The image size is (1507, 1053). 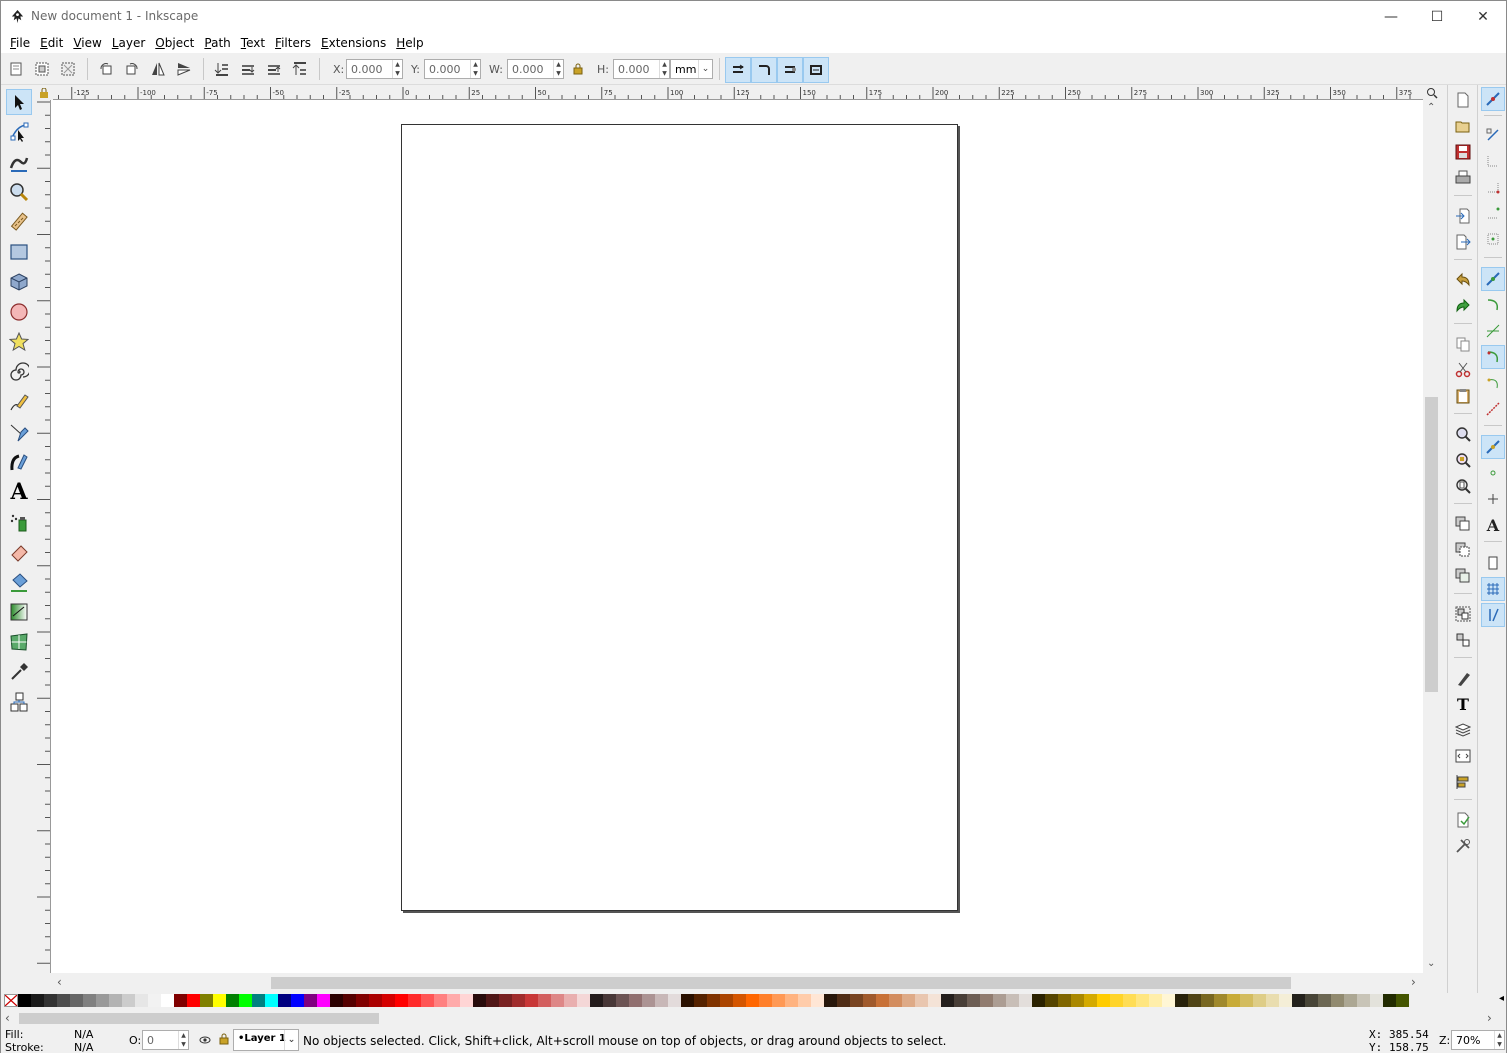 What do you see at coordinates (1463, 486) in the screenshot?
I see `zoom-page-icon` at bounding box center [1463, 486].